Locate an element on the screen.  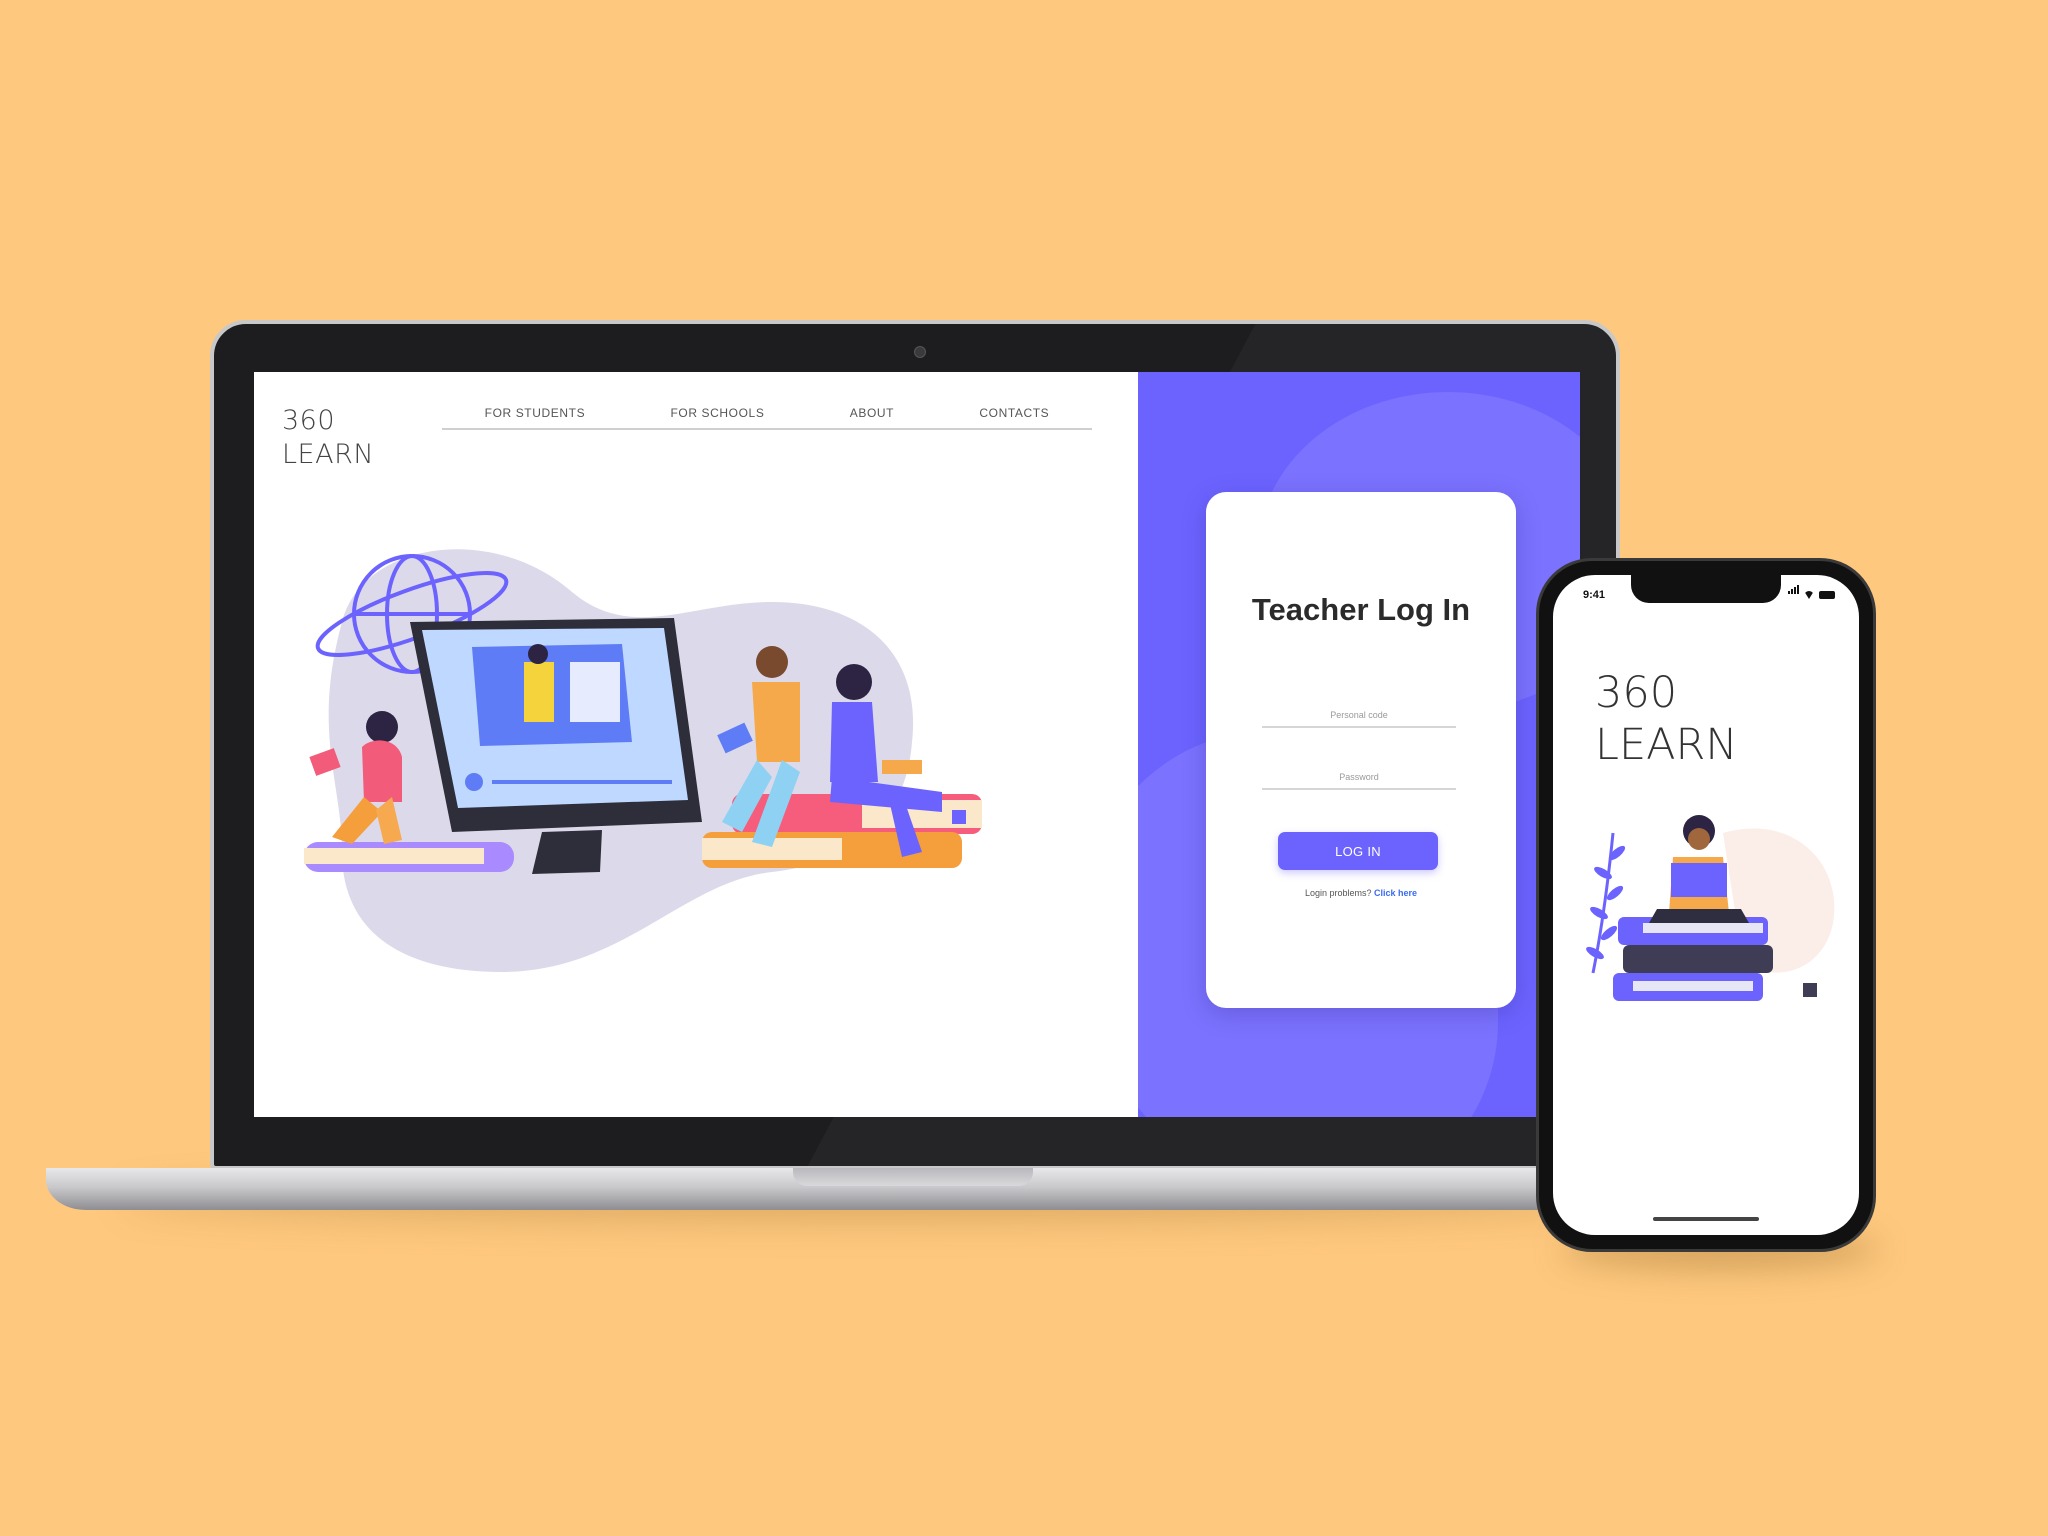
hero-illustration is located at coordinates (643, 760).